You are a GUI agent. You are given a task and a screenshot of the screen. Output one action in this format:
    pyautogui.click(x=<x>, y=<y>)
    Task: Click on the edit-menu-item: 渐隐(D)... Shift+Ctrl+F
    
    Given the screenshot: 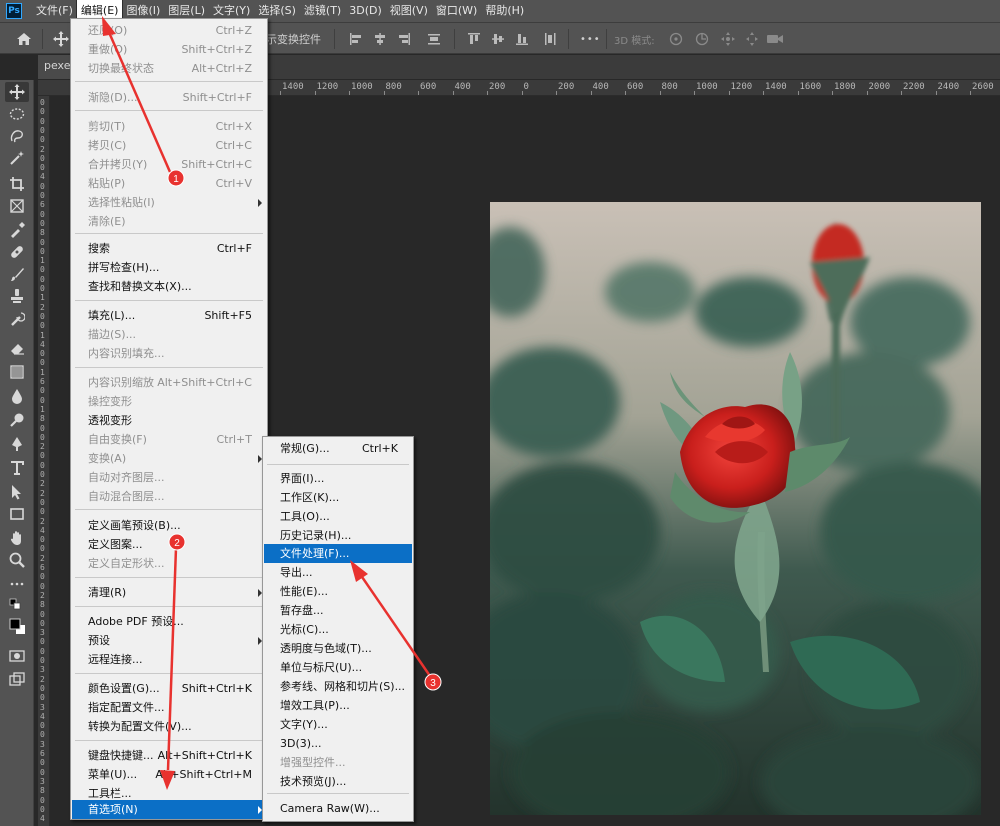 What is the action you would take?
    pyautogui.click(x=169, y=97)
    